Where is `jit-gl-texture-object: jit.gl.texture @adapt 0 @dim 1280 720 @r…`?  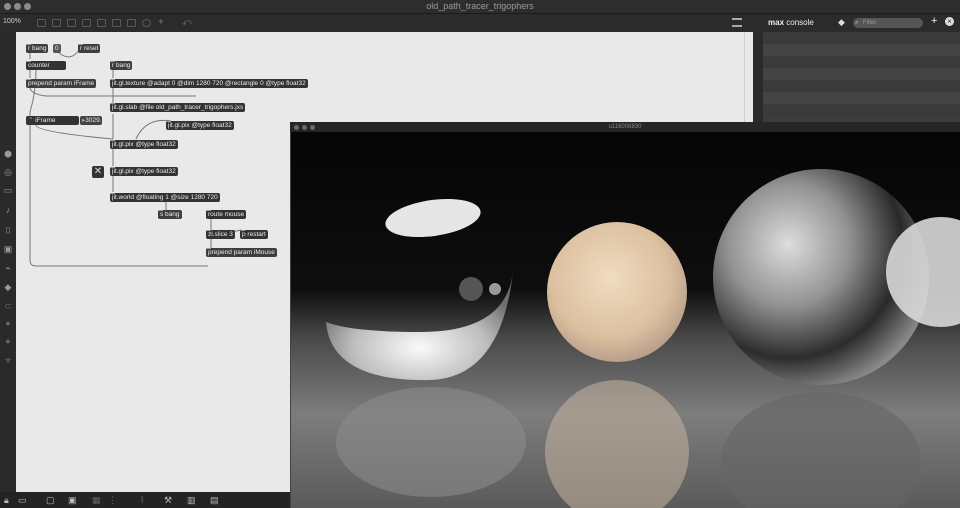 jit-gl-texture-object: jit.gl.texture @adapt 0 @dim 1280 720 @r… is located at coordinates (209, 83).